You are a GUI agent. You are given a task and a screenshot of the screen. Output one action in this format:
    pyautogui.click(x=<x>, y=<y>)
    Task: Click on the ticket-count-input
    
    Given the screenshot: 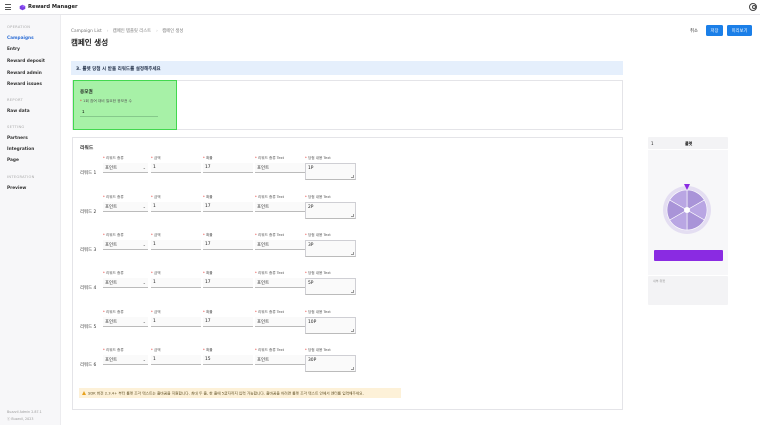 What is the action you would take?
    pyautogui.click(x=119, y=112)
    